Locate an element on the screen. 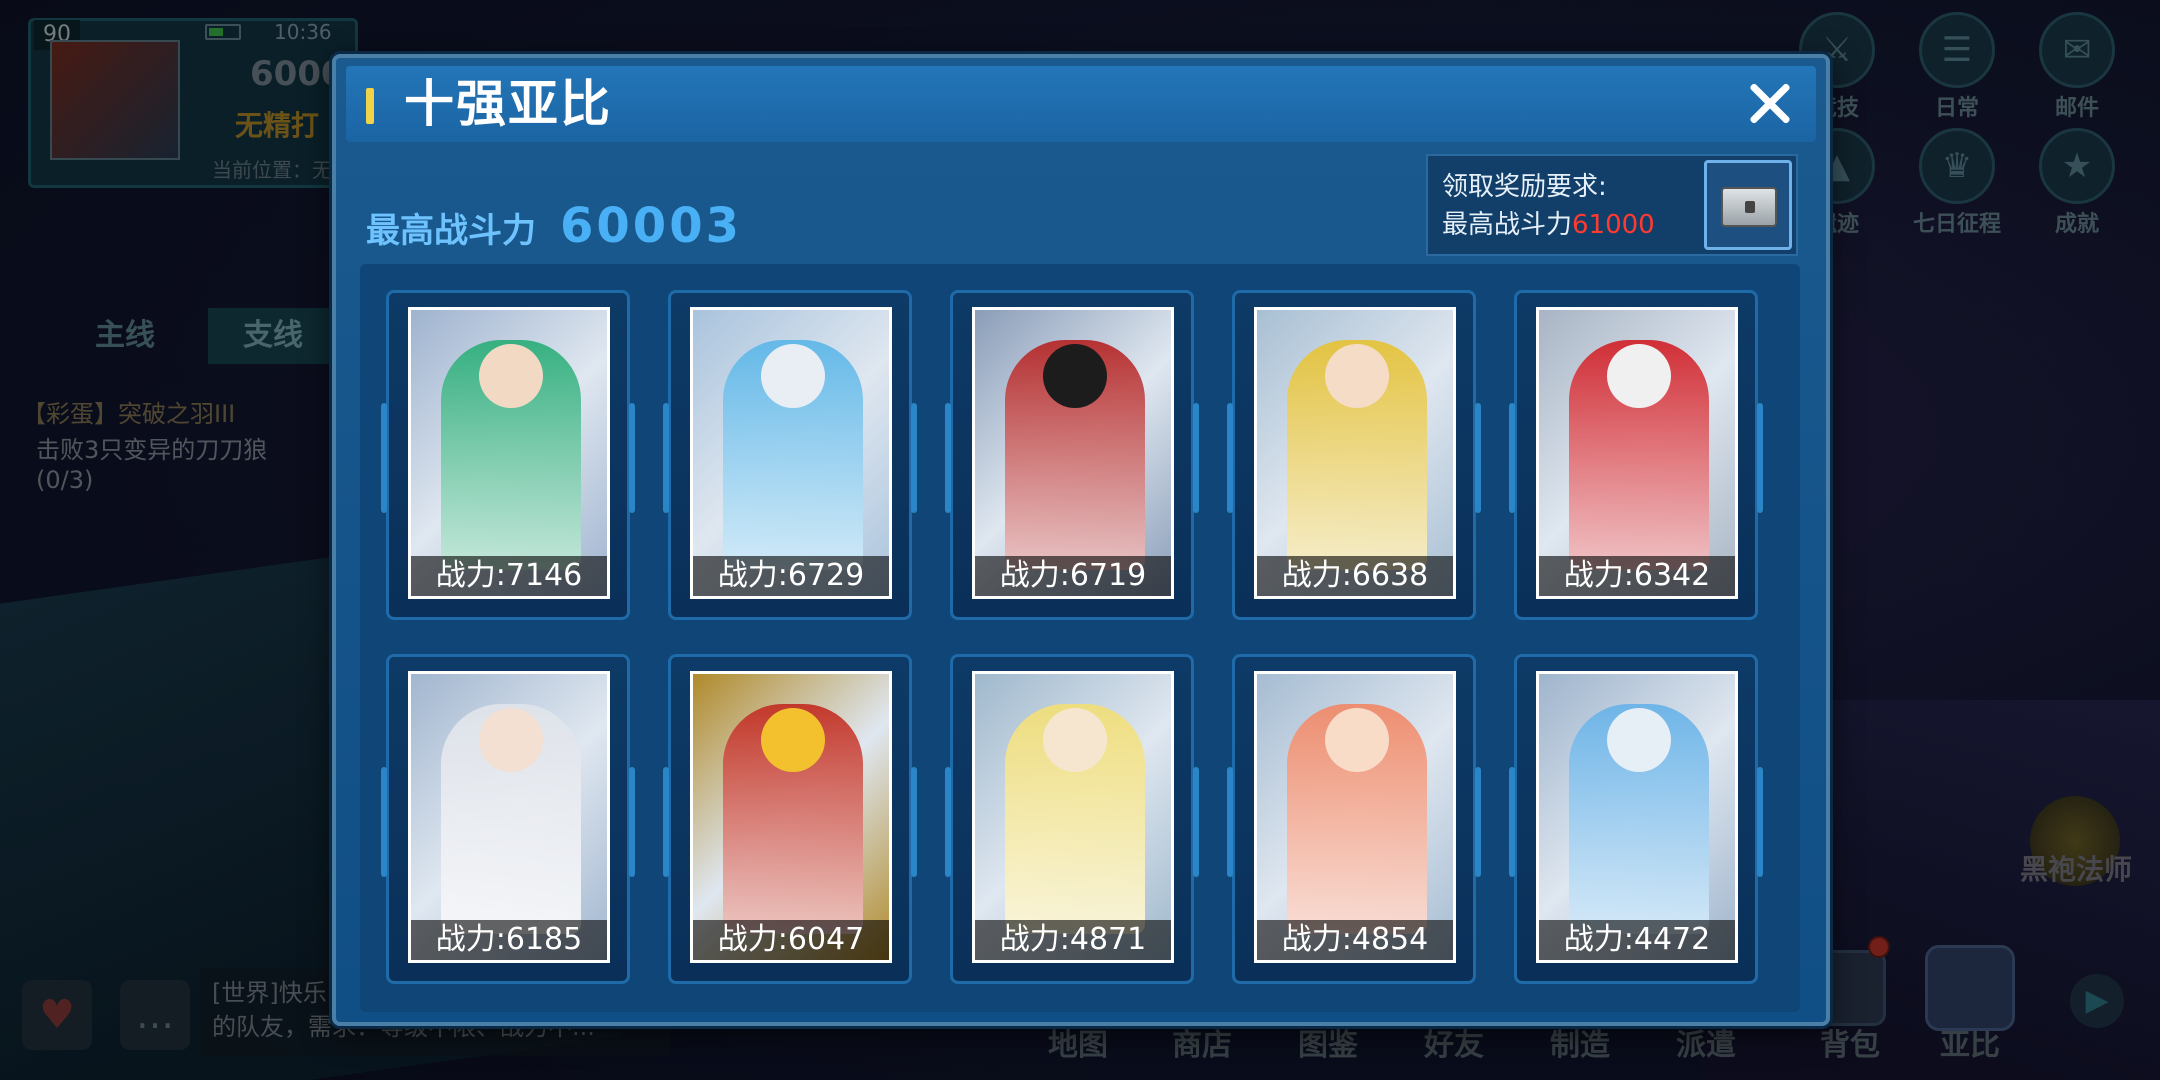  yabi-card-slot: 战力:4871 is located at coordinates (1072, 819).